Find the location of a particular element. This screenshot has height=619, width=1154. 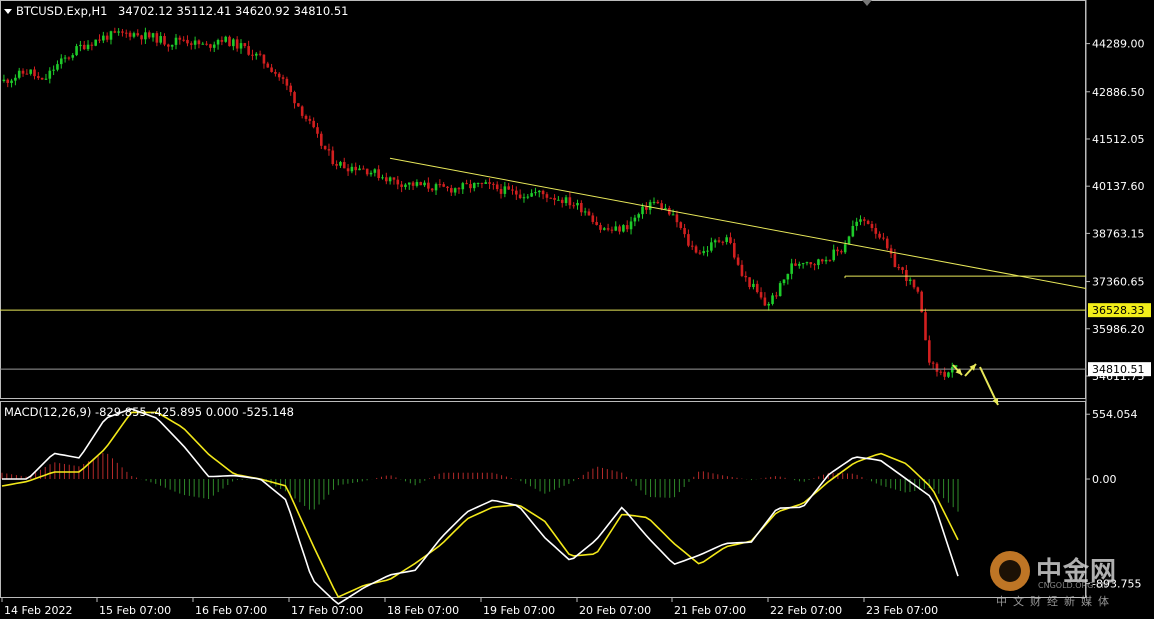

chart-shift-icon is located at coordinates (867, 3).